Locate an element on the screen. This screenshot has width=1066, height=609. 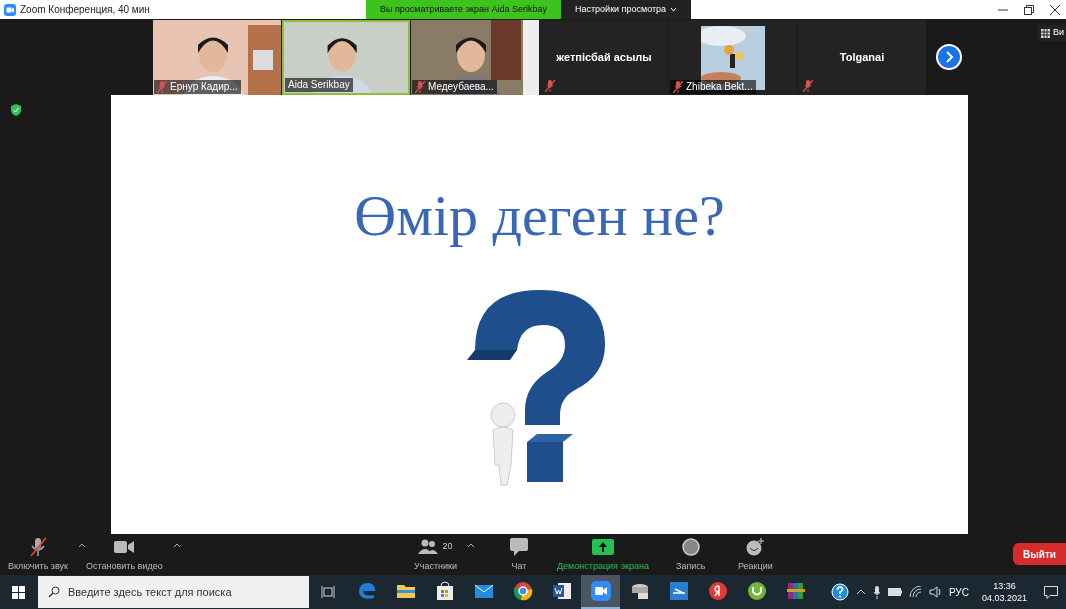
video-toolbar-button: Остановить видео is located at coordinates (124, 555).